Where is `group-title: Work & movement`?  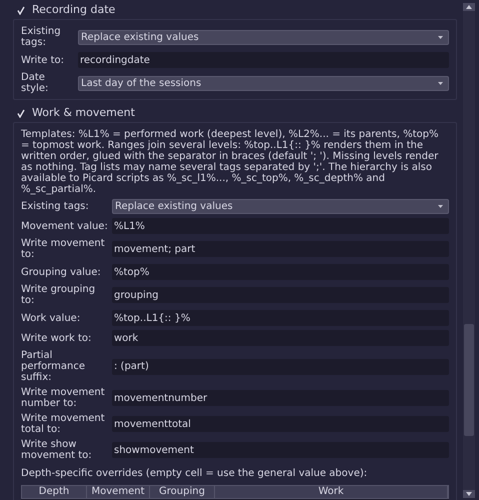
group-title: Work & movement is located at coordinates (83, 112).